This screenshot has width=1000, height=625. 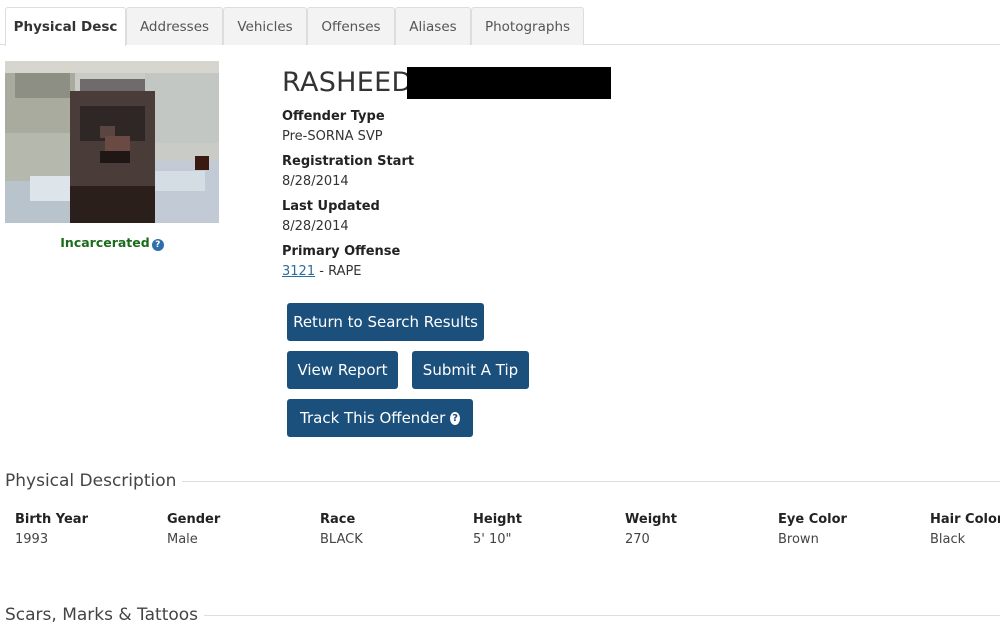 What do you see at coordinates (651, 519) in the screenshot?
I see `weight-label: Weight` at bounding box center [651, 519].